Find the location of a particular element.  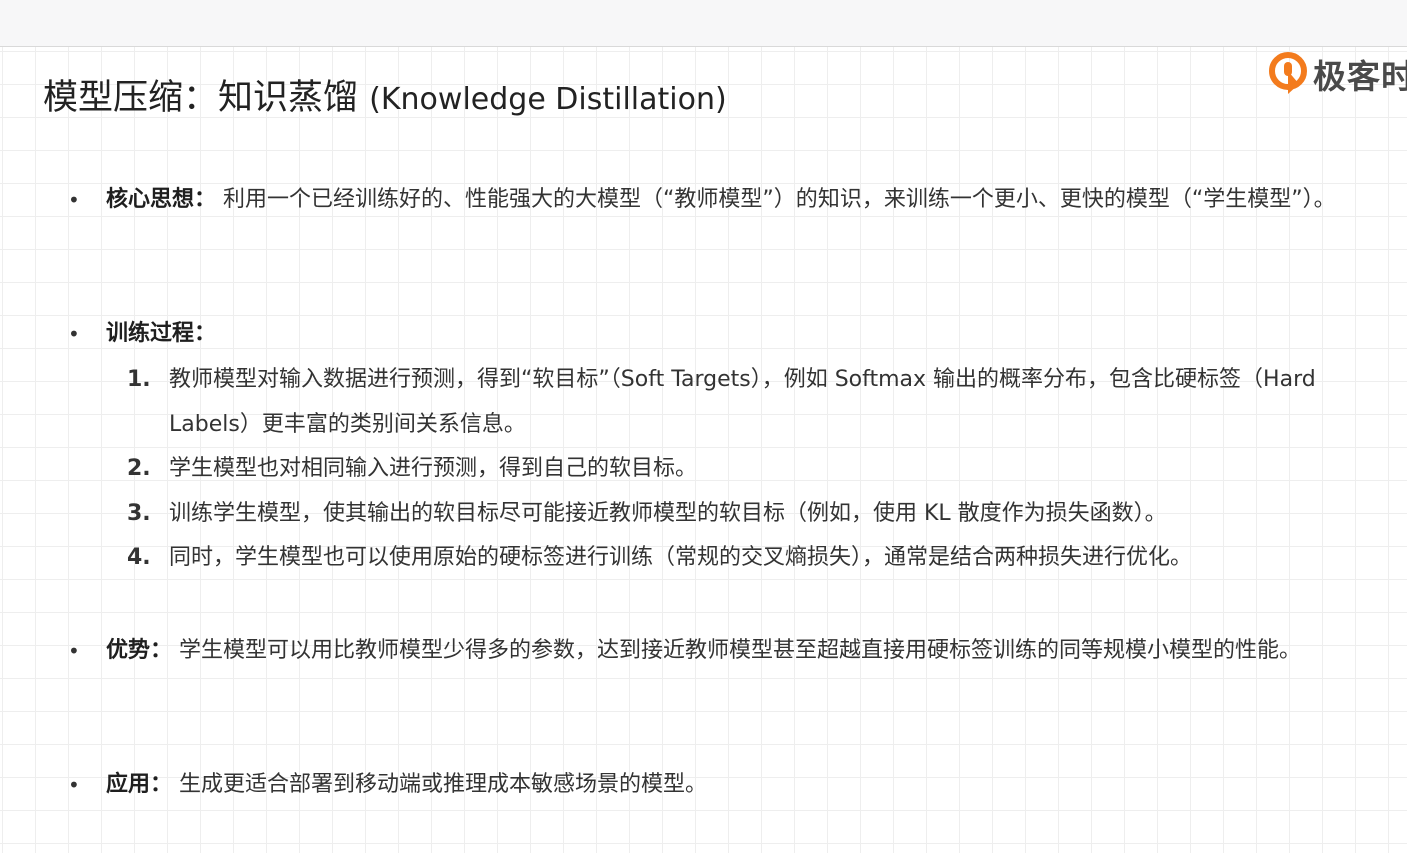

training-label: 训练过程： is located at coordinates (161, 333).